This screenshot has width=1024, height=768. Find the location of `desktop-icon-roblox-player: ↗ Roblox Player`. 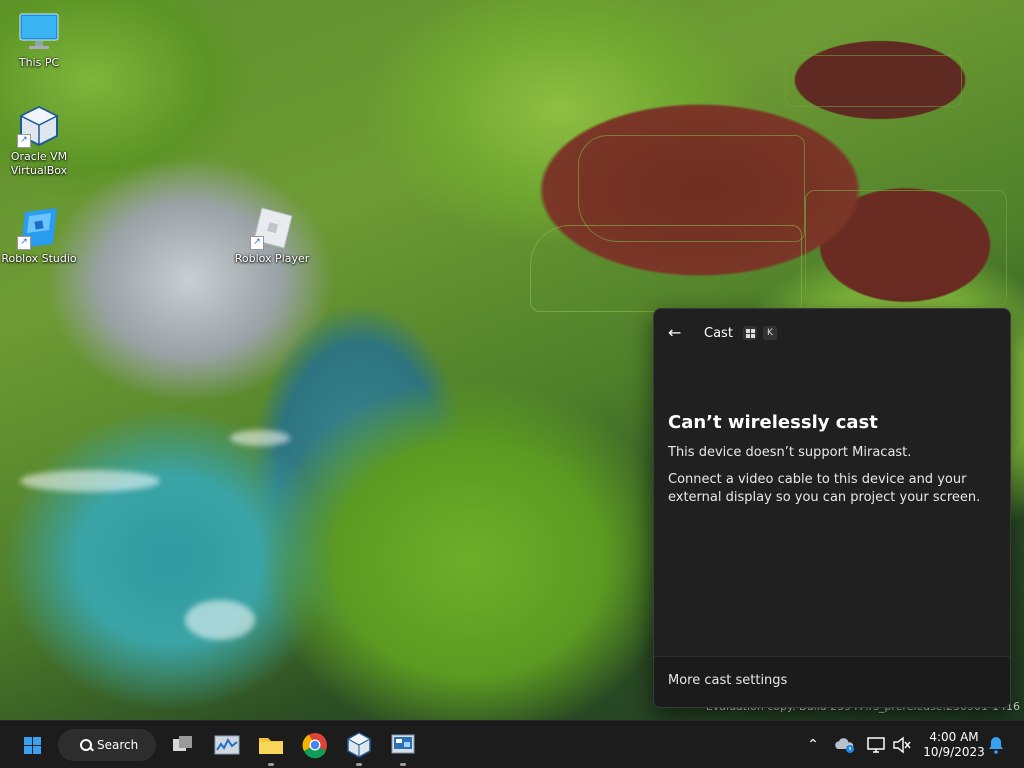

desktop-icon-roblox-player: ↗ Roblox Player is located at coordinates (272, 236).